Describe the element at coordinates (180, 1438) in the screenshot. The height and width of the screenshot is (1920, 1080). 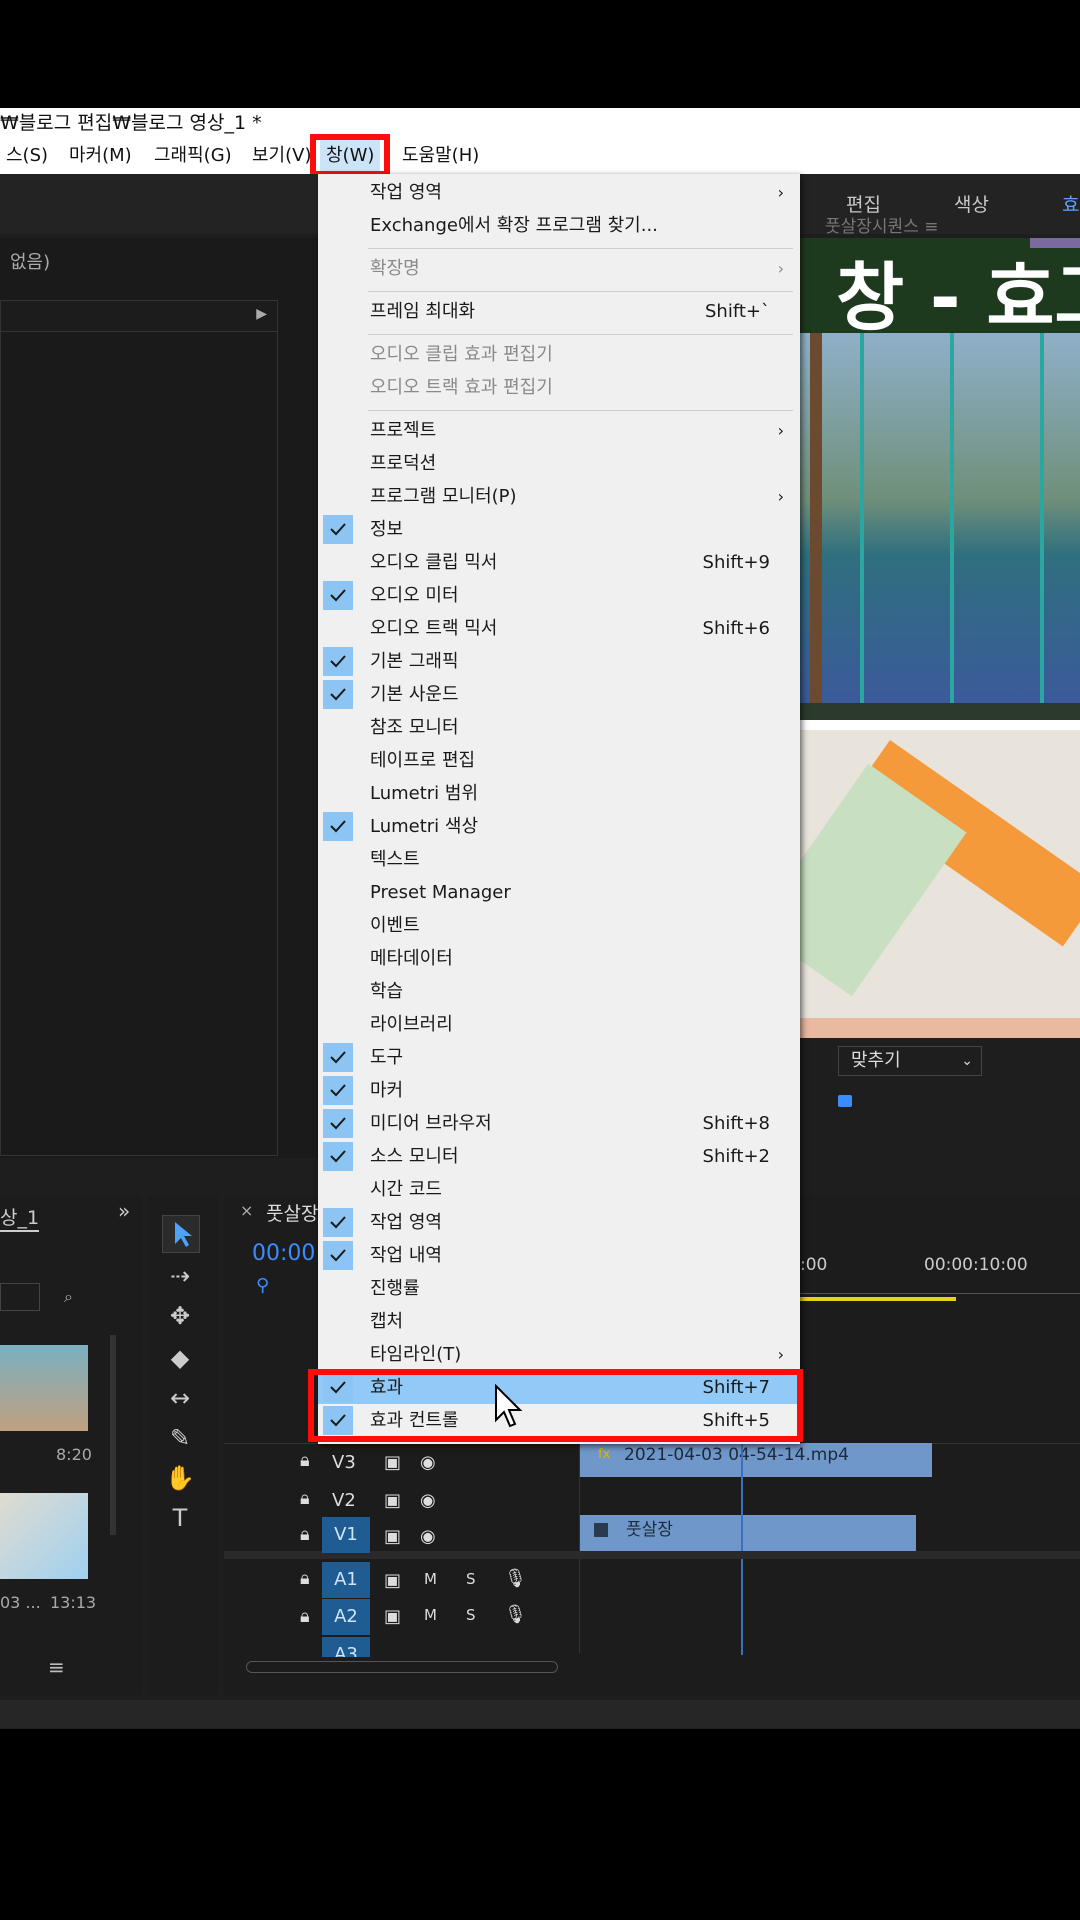
I see `pen-icon: ✎` at that location.